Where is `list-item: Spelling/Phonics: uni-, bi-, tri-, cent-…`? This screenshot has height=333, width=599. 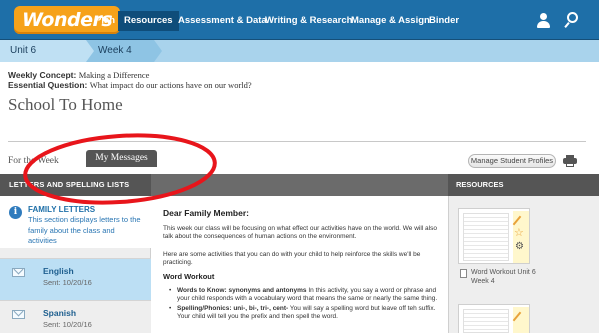 list-item: Spelling/Phonics: uni-, bi-, tri-, cent-… is located at coordinates (306, 313).